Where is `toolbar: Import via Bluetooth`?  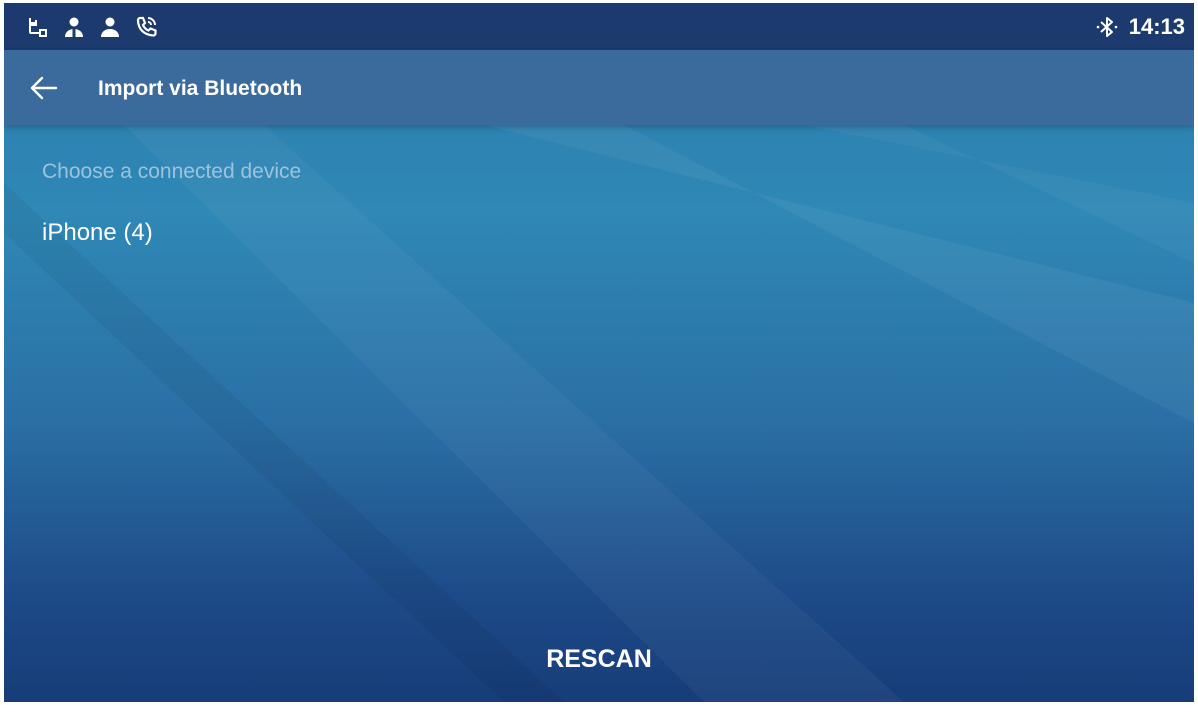
toolbar: Import via Bluetooth is located at coordinates (599, 87).